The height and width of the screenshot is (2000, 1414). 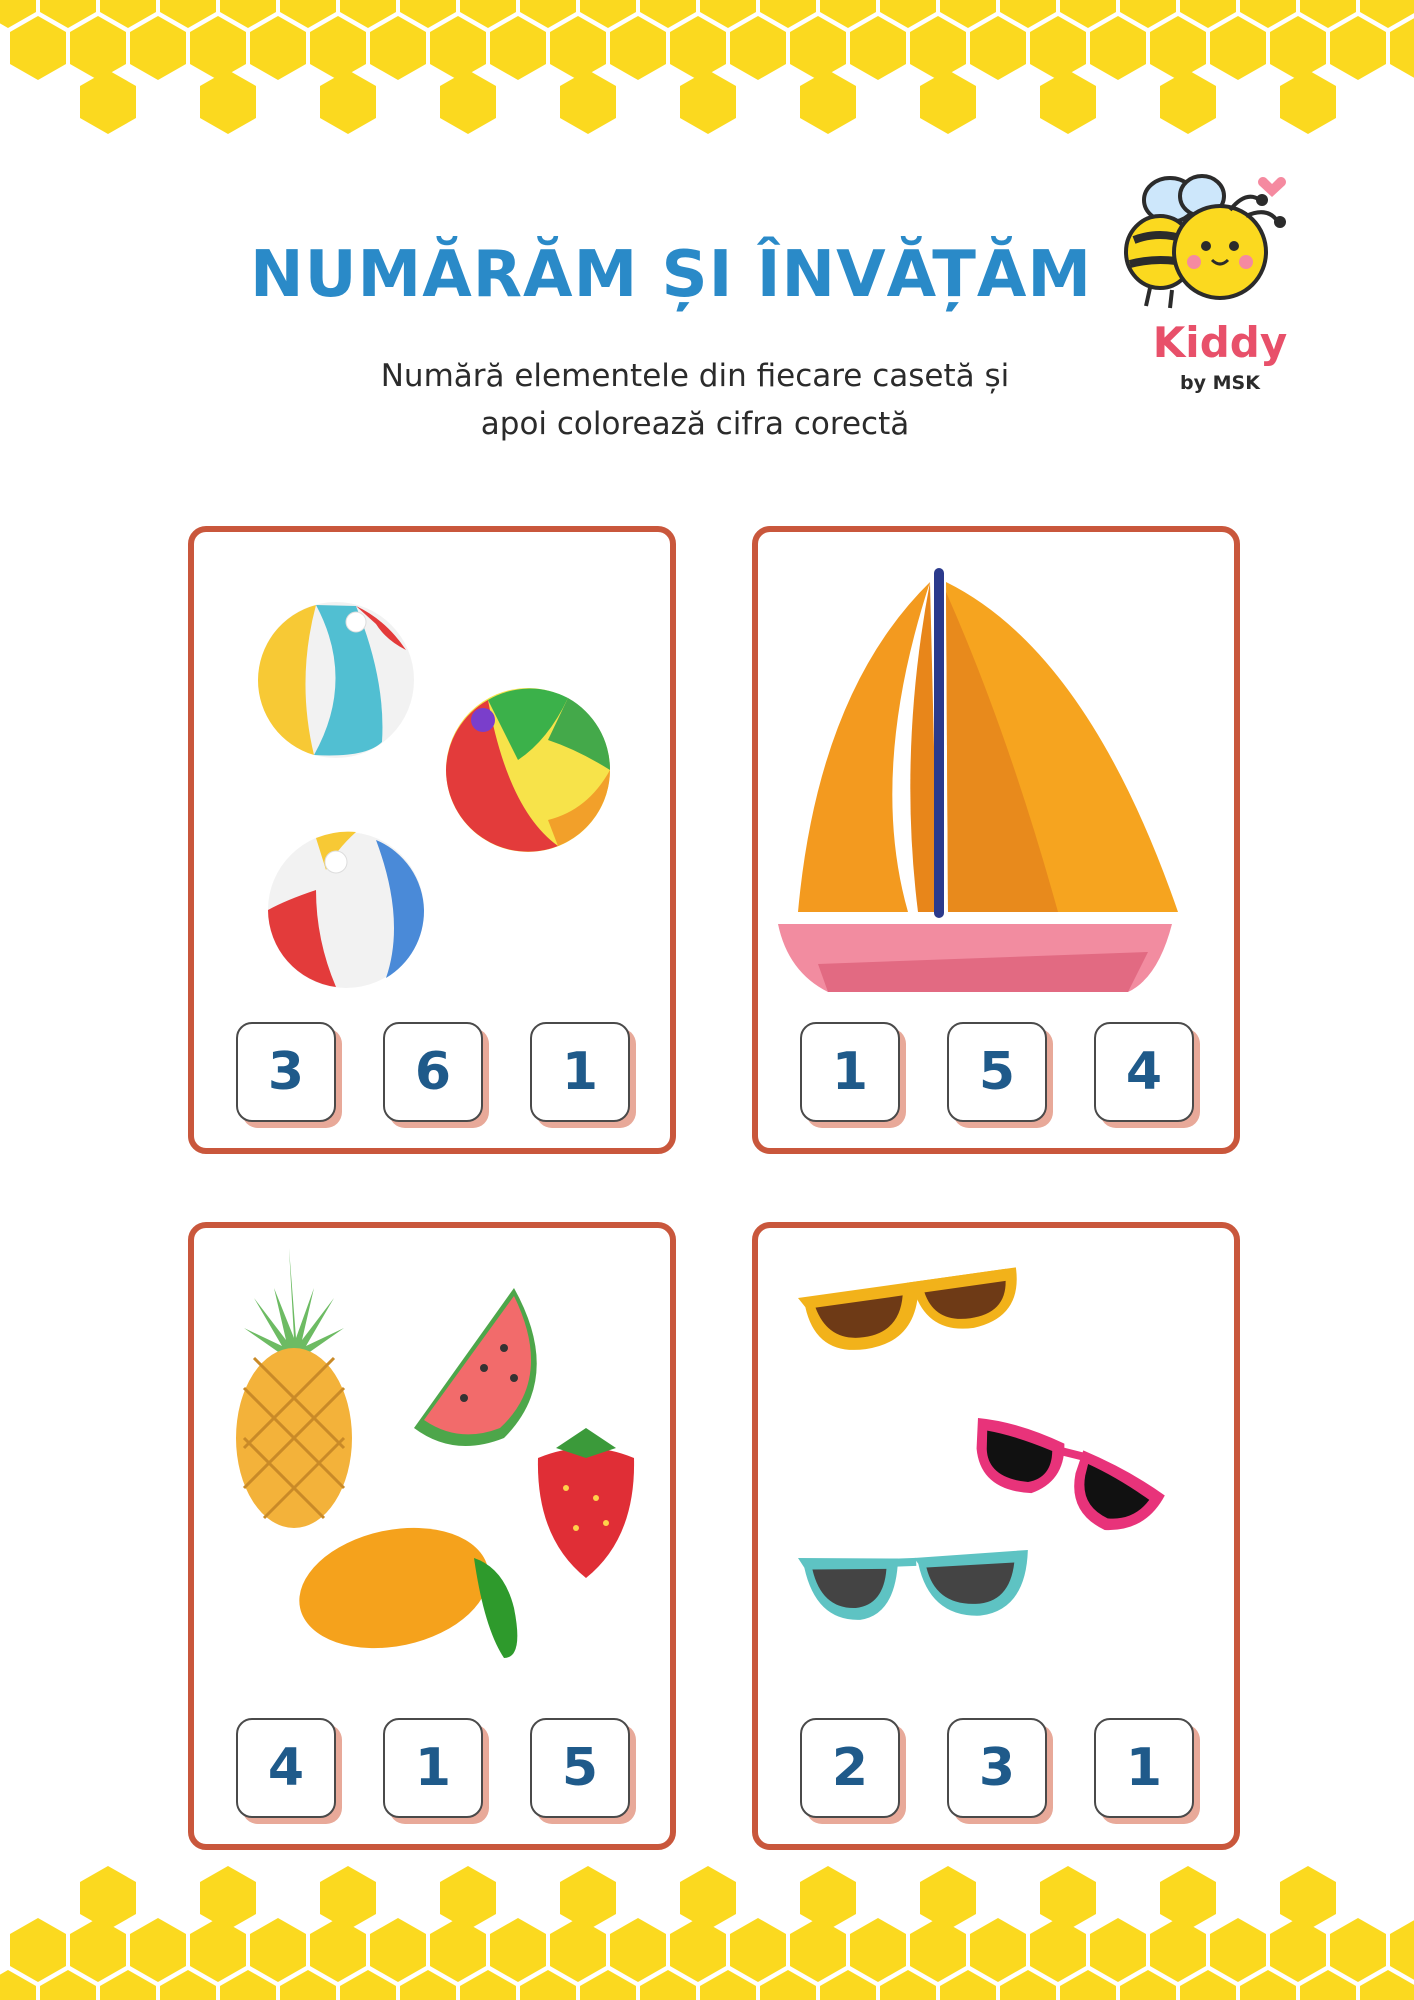 I want to click on sailboat-icon, so click(x=978, y=780).